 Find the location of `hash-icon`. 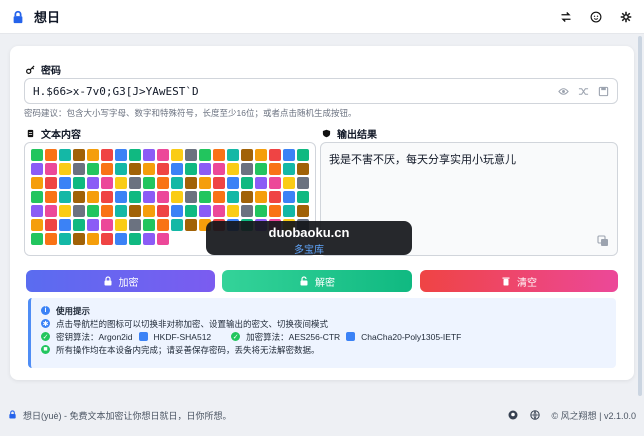

hash-icon is located at coordinates (143, 336).